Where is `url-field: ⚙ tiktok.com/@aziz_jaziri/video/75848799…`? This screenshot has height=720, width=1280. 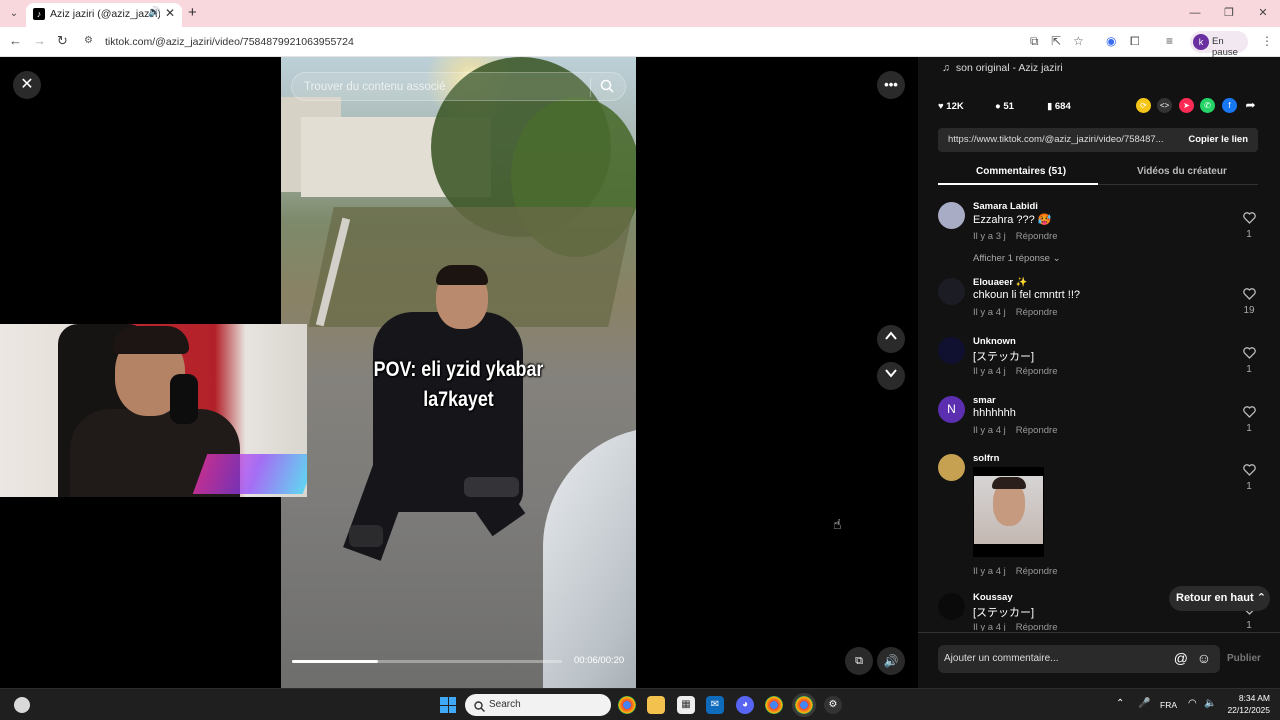 url-field: ⚙ tiktok.com/@aziz_jaziri/video/75848799… is located at coordinates (548, 42).